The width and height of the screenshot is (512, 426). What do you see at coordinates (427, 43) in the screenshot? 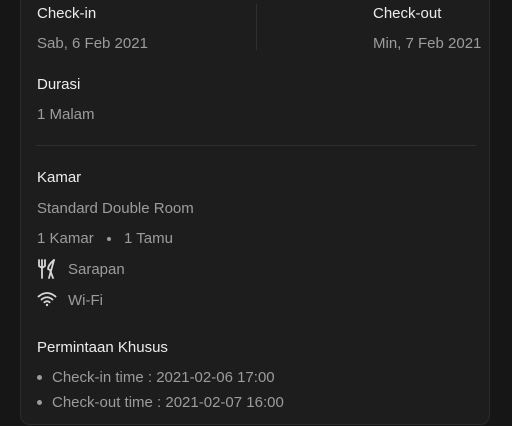
I see `checkout-date: Min, 7 Feb 2021` at bounding box center [427, 43].